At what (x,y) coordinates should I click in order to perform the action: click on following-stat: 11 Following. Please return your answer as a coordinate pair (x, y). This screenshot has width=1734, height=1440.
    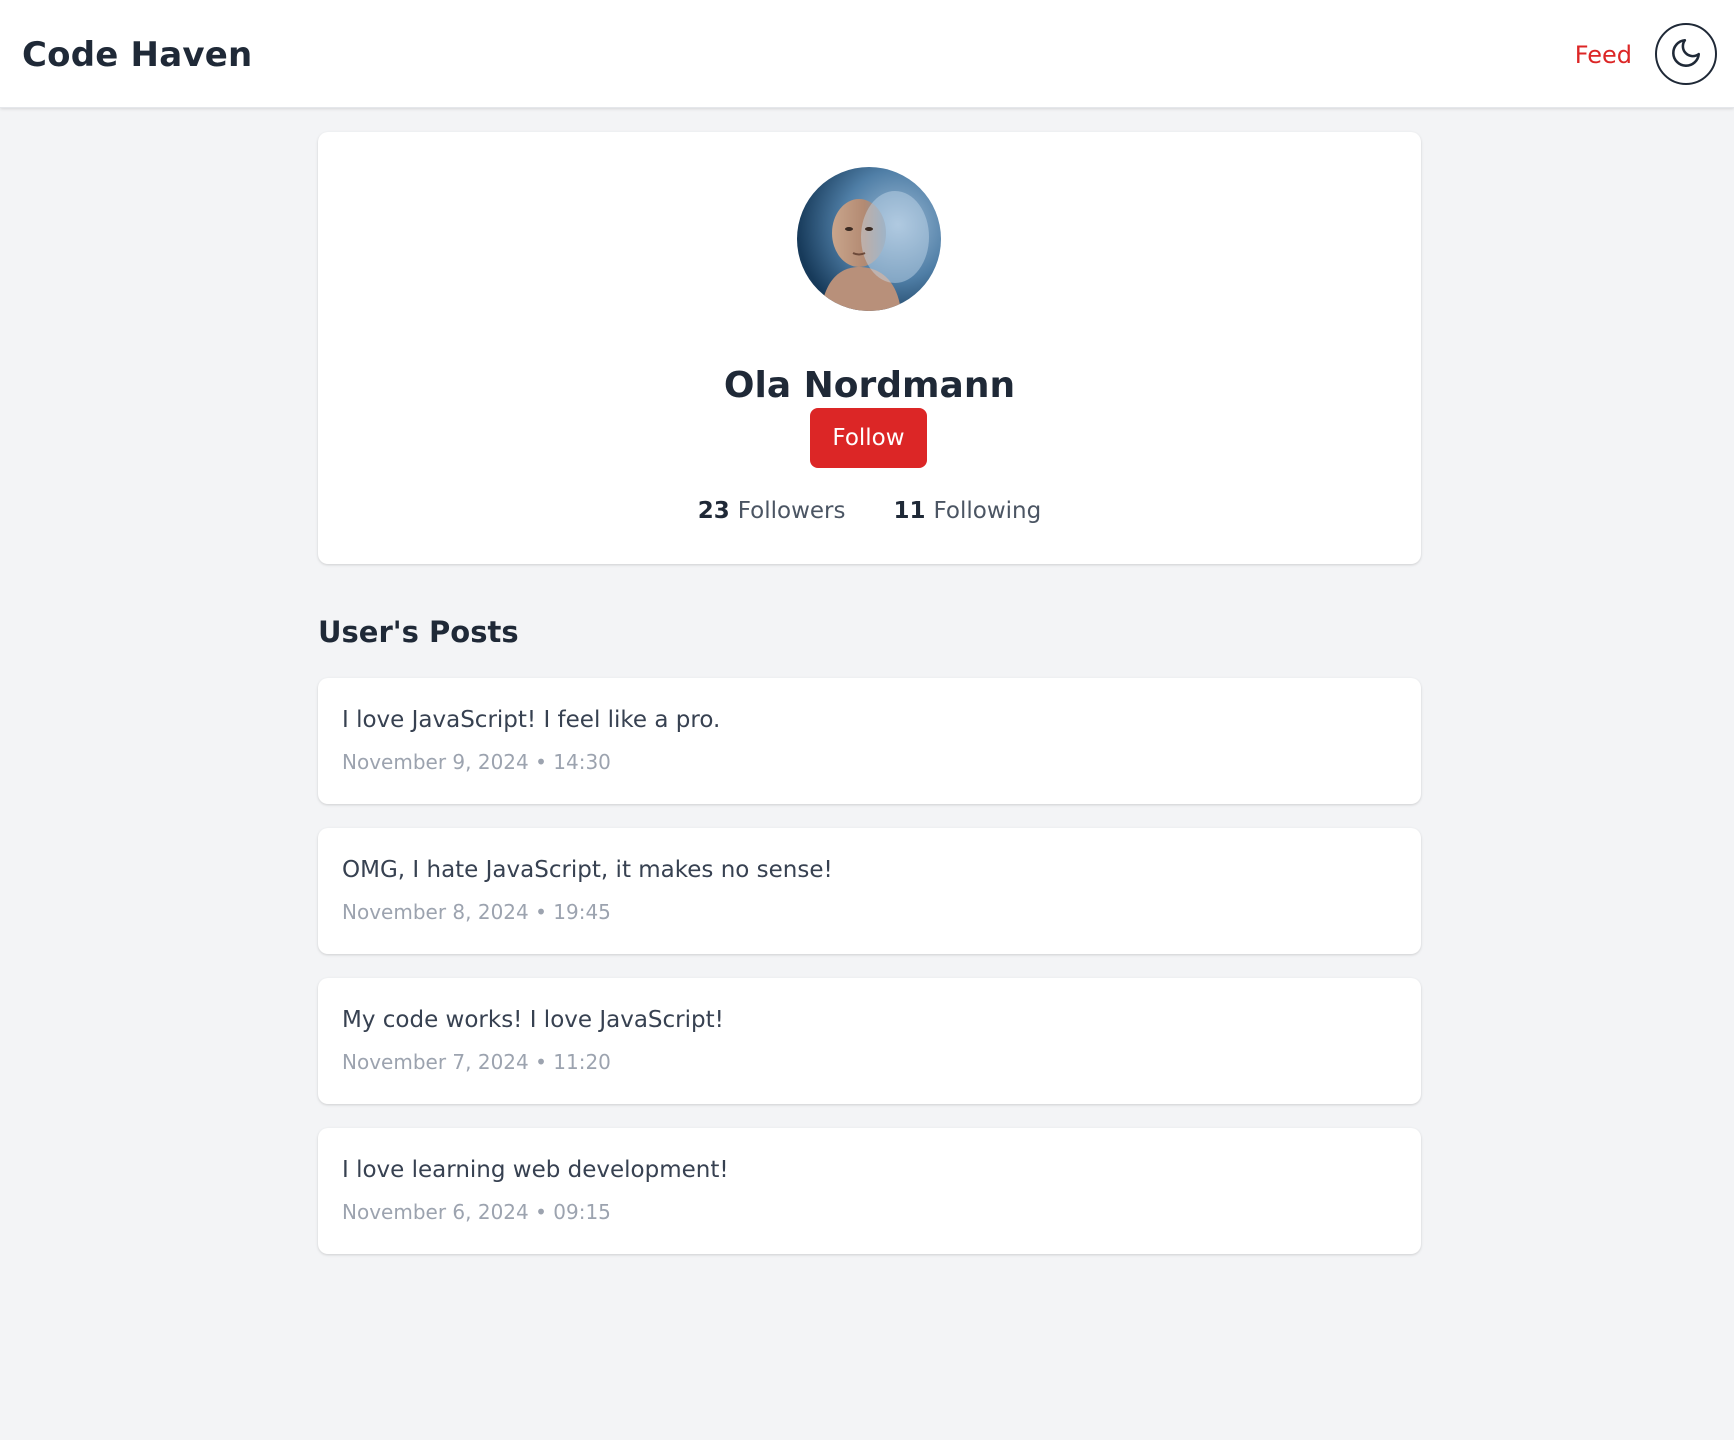
    Looking at the image, I should click on (968, 511).